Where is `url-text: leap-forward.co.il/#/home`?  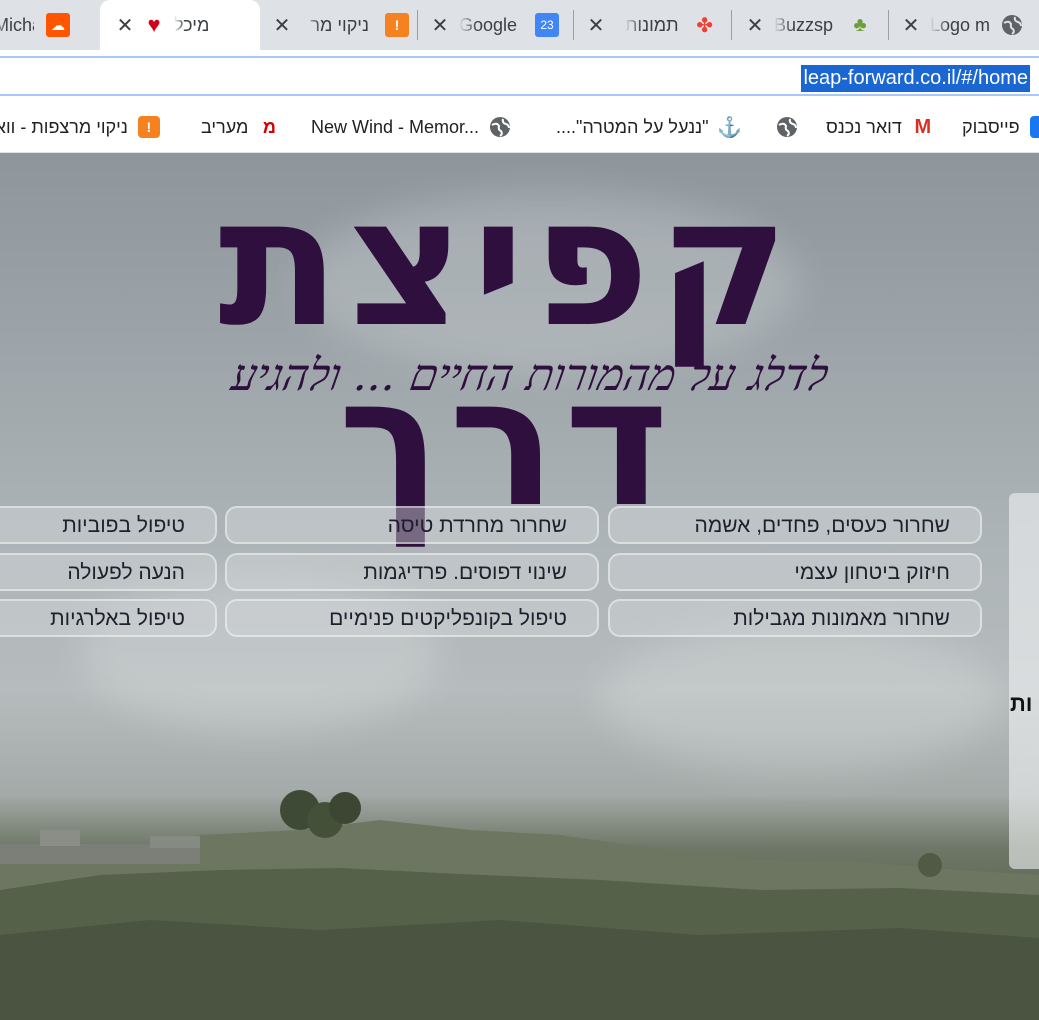 url-text: leap-forward.co.il/#/home is located at coordinates (915, 78).